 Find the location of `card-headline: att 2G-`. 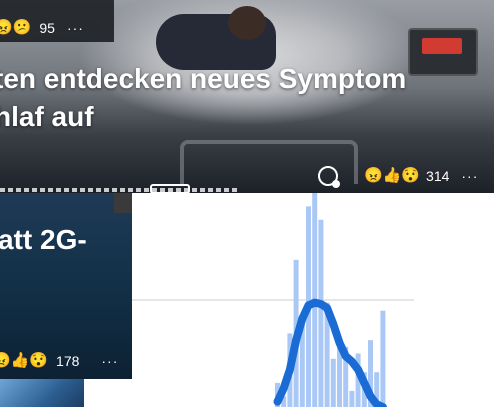

card-headline: att 2G- is located at coordinates (43, 239).